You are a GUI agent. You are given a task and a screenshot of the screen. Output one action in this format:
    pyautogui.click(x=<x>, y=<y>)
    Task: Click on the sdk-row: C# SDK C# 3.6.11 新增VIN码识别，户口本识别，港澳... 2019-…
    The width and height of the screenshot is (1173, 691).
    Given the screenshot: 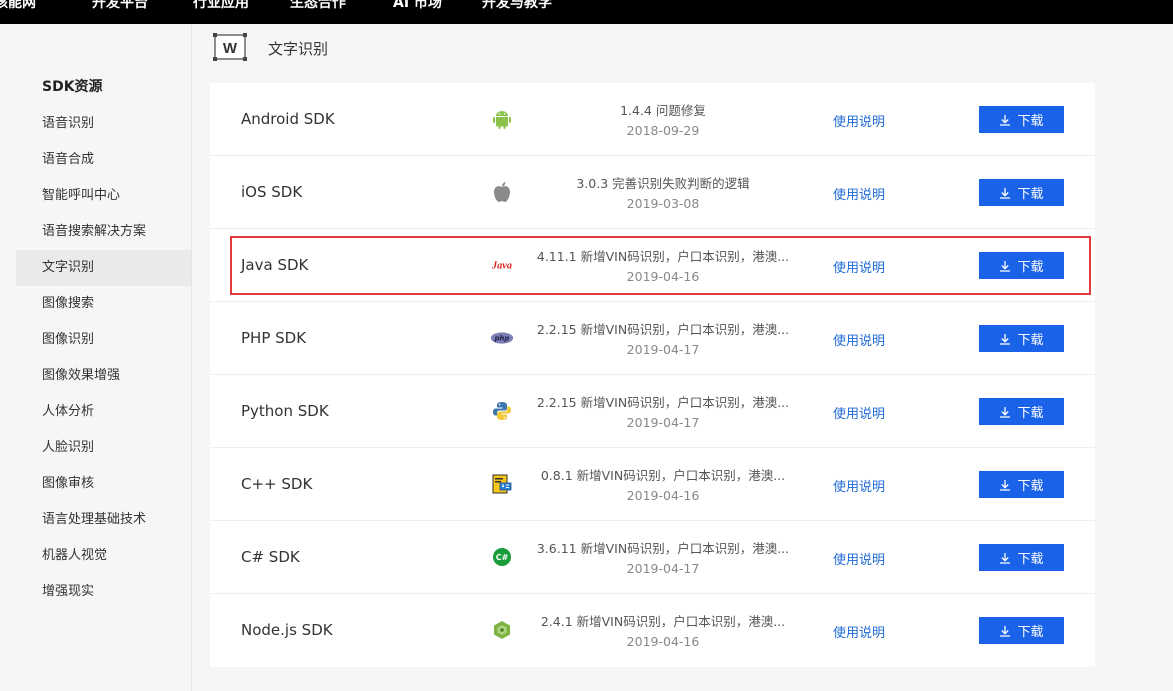 What is the action you would take?
    pyautogui.click(x=652, y=557)
    